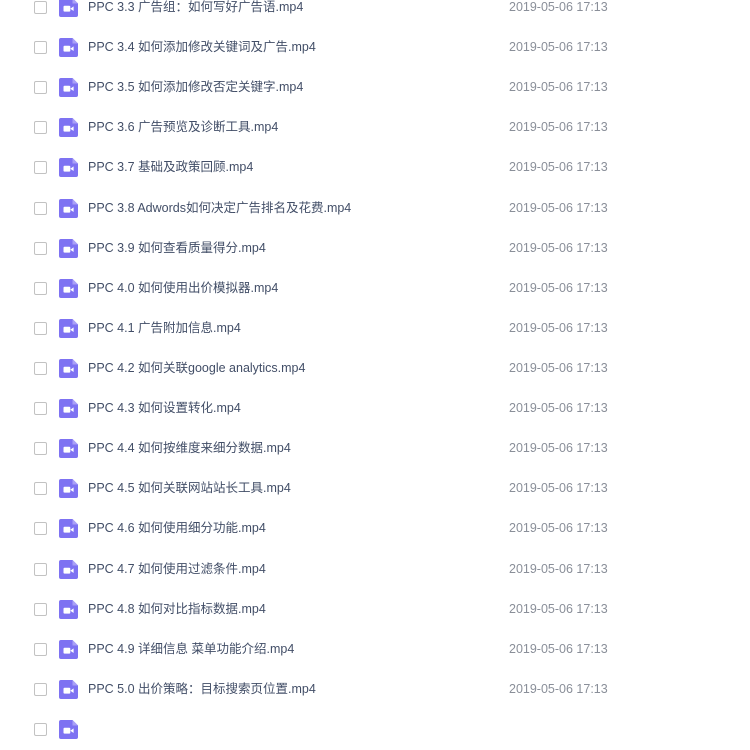 The width and height of the screenshot is (750, 750). I want to click on file-row: PPC 4.1 广告附加信息.mp4 2019-05-06 17:13, so click(375, 329).